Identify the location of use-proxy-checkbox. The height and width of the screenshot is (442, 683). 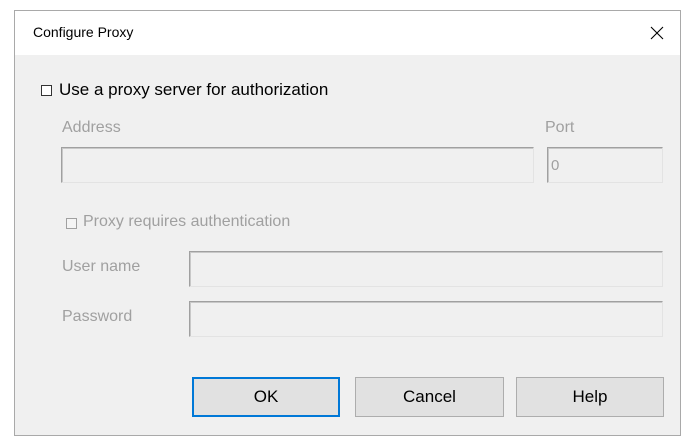
(46, 90).